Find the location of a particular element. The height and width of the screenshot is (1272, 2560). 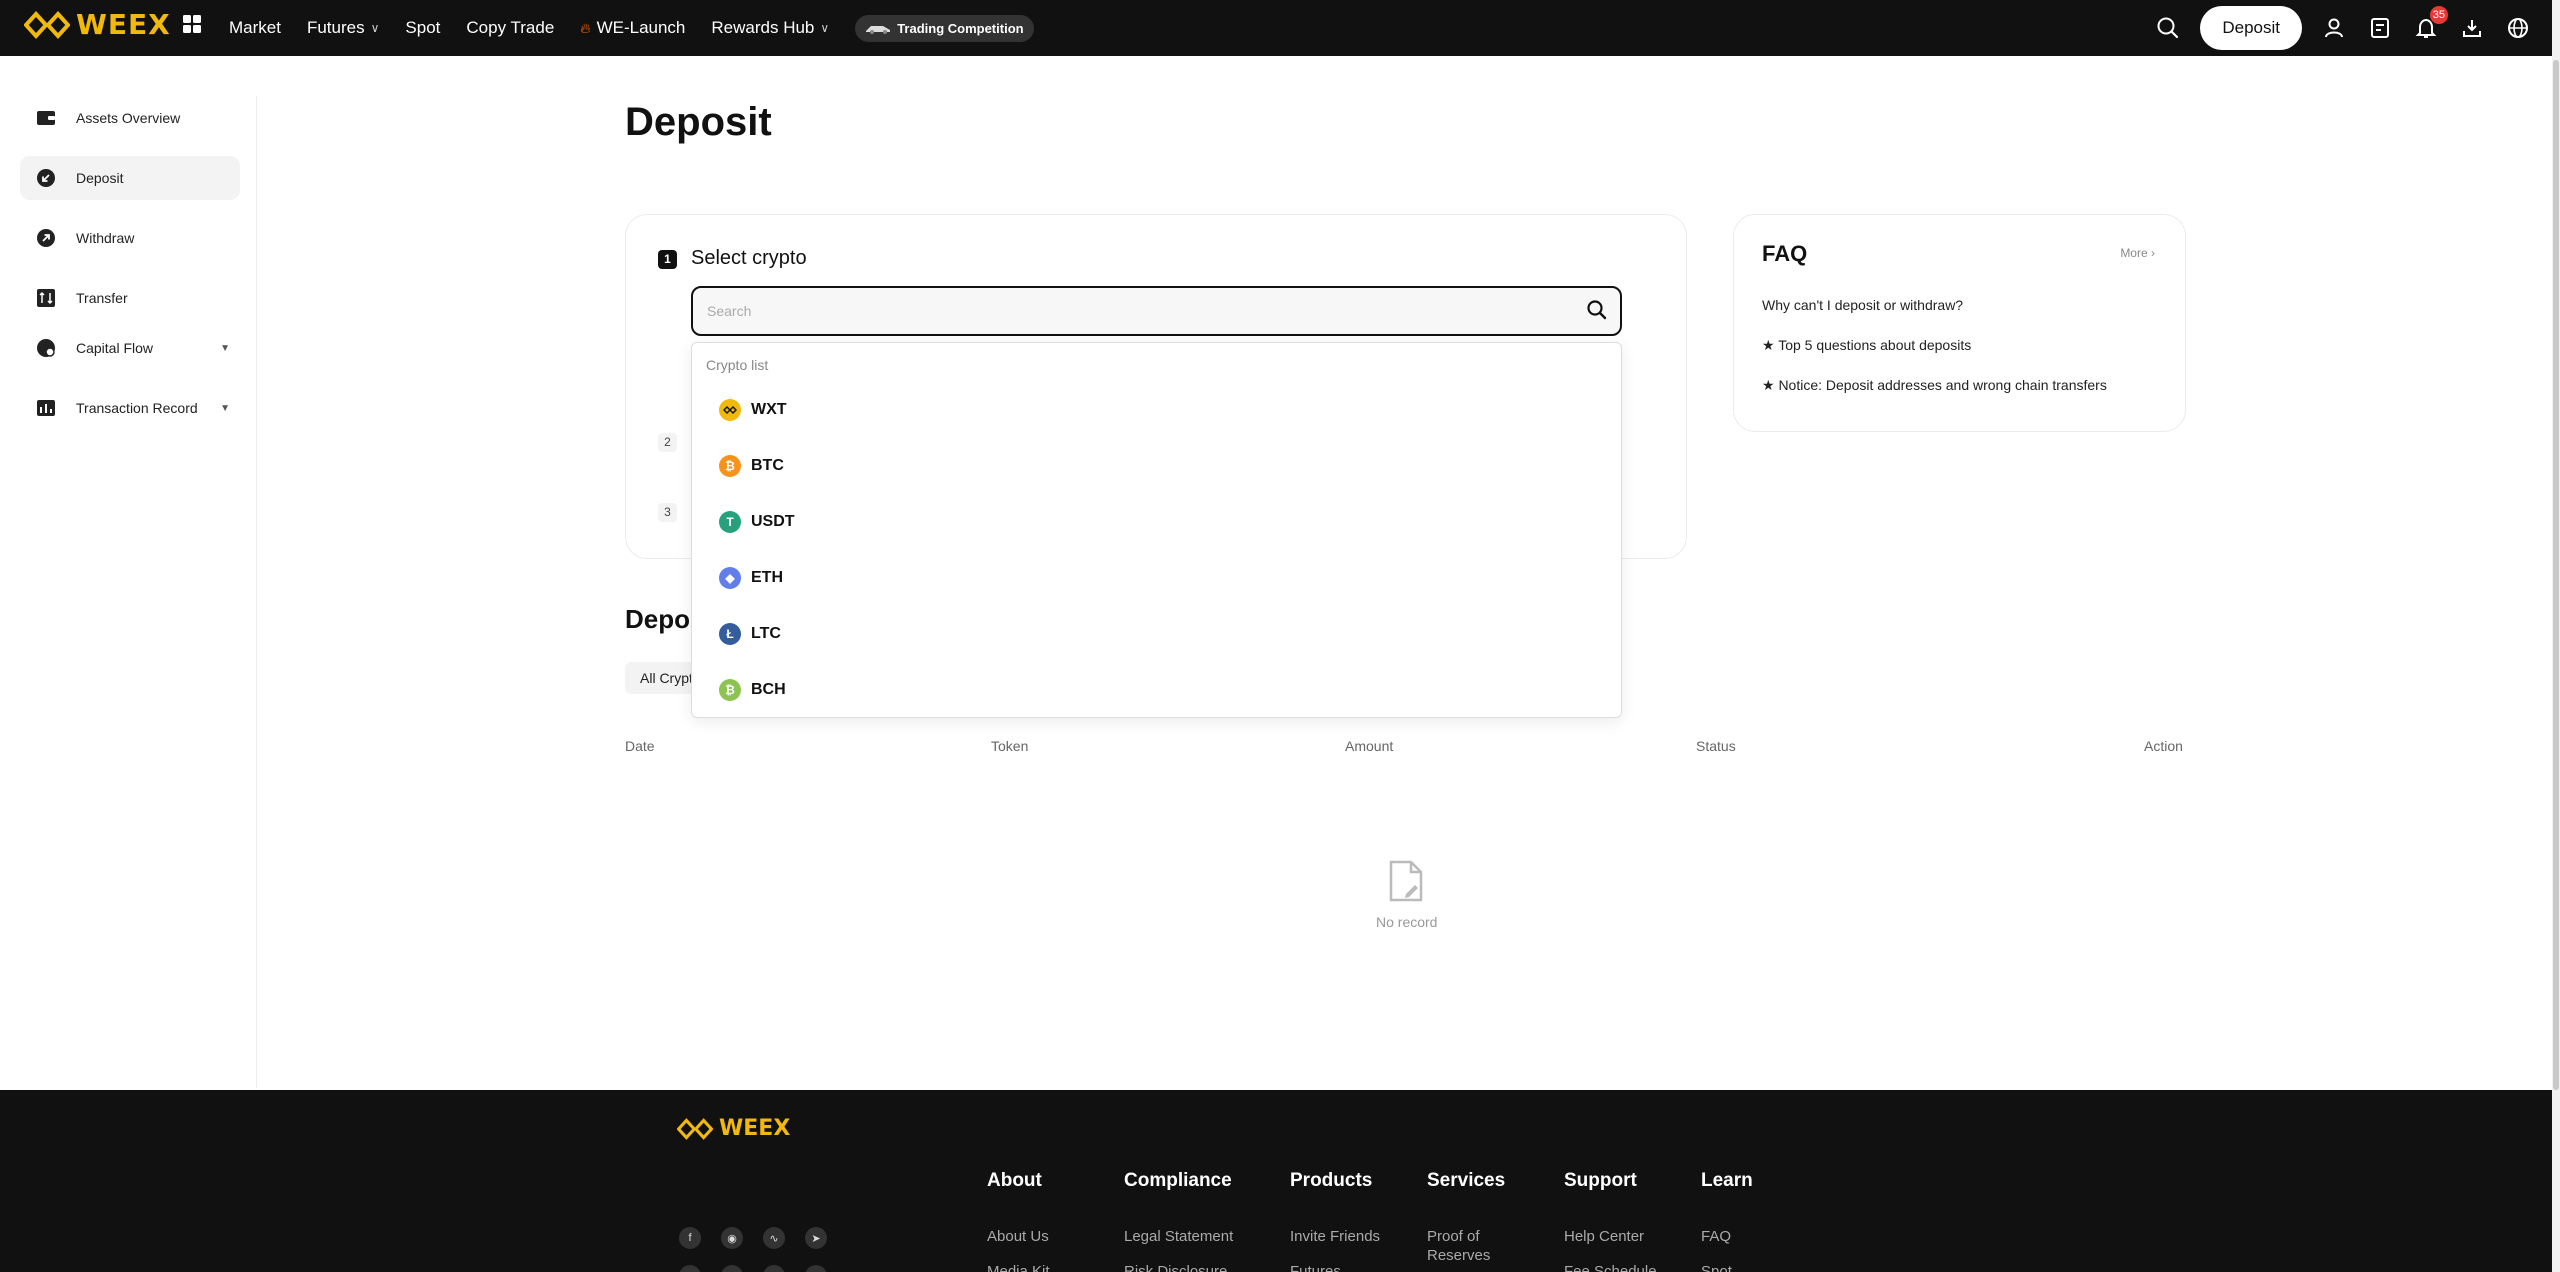

footer-link: Spot is located at coordinates (1716, 1267).